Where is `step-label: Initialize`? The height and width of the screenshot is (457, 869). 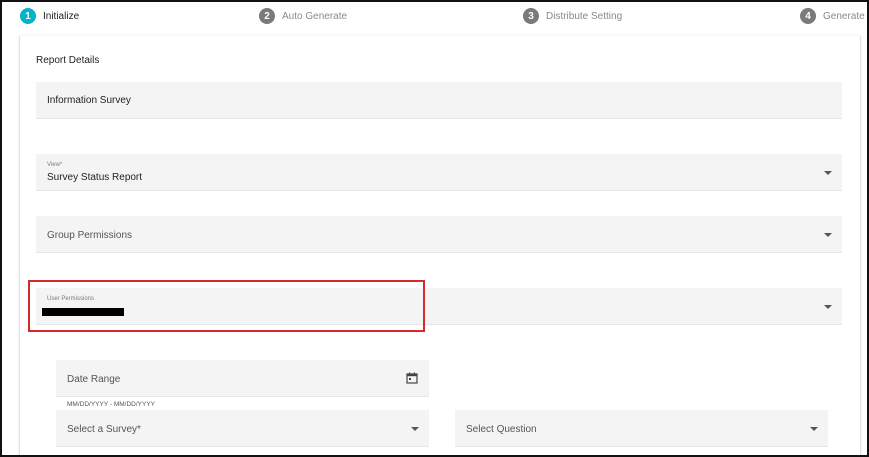
step-label: Initialize is located at coordinates (61, 16).